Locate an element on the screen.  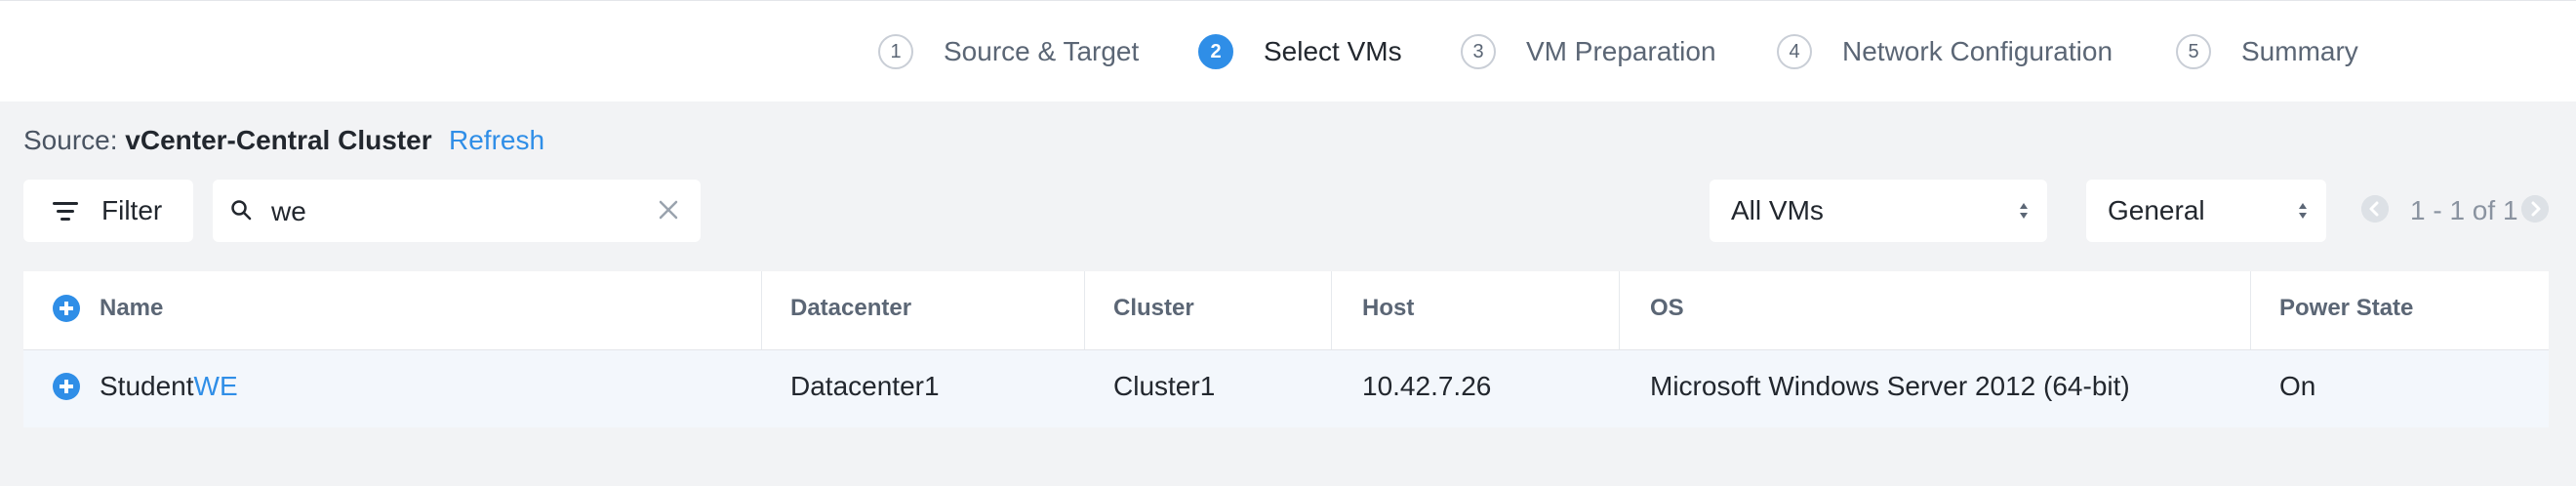
pagination: 1 - 1 of 1 is located at coordinates (2458, 211).